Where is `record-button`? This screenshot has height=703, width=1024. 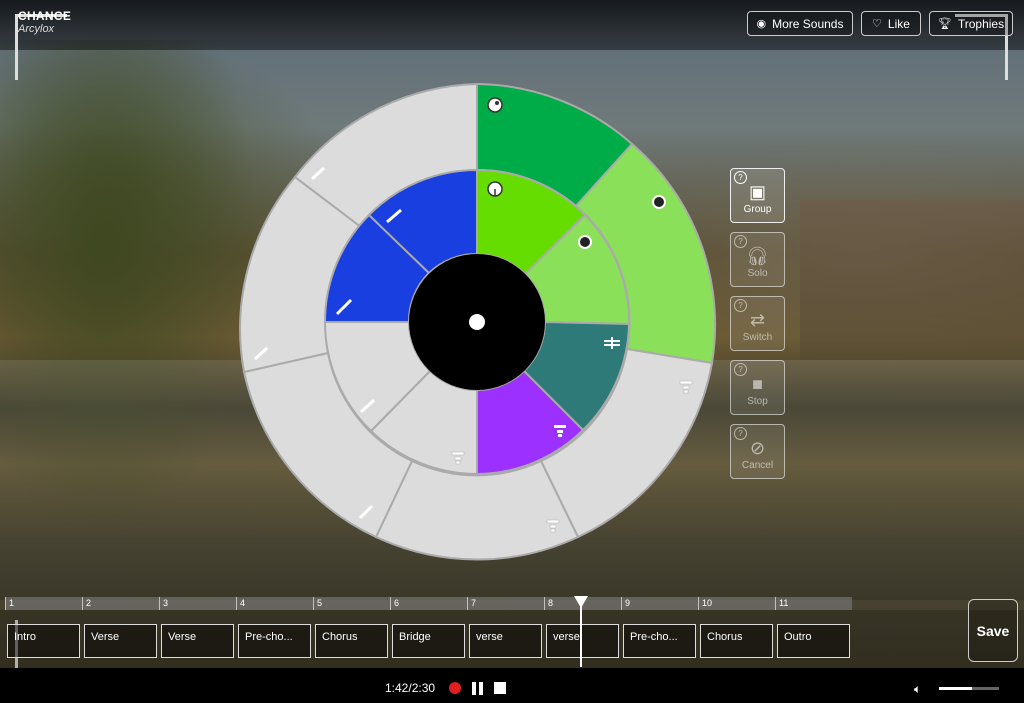
record-button is located at coordinates (455, 688).